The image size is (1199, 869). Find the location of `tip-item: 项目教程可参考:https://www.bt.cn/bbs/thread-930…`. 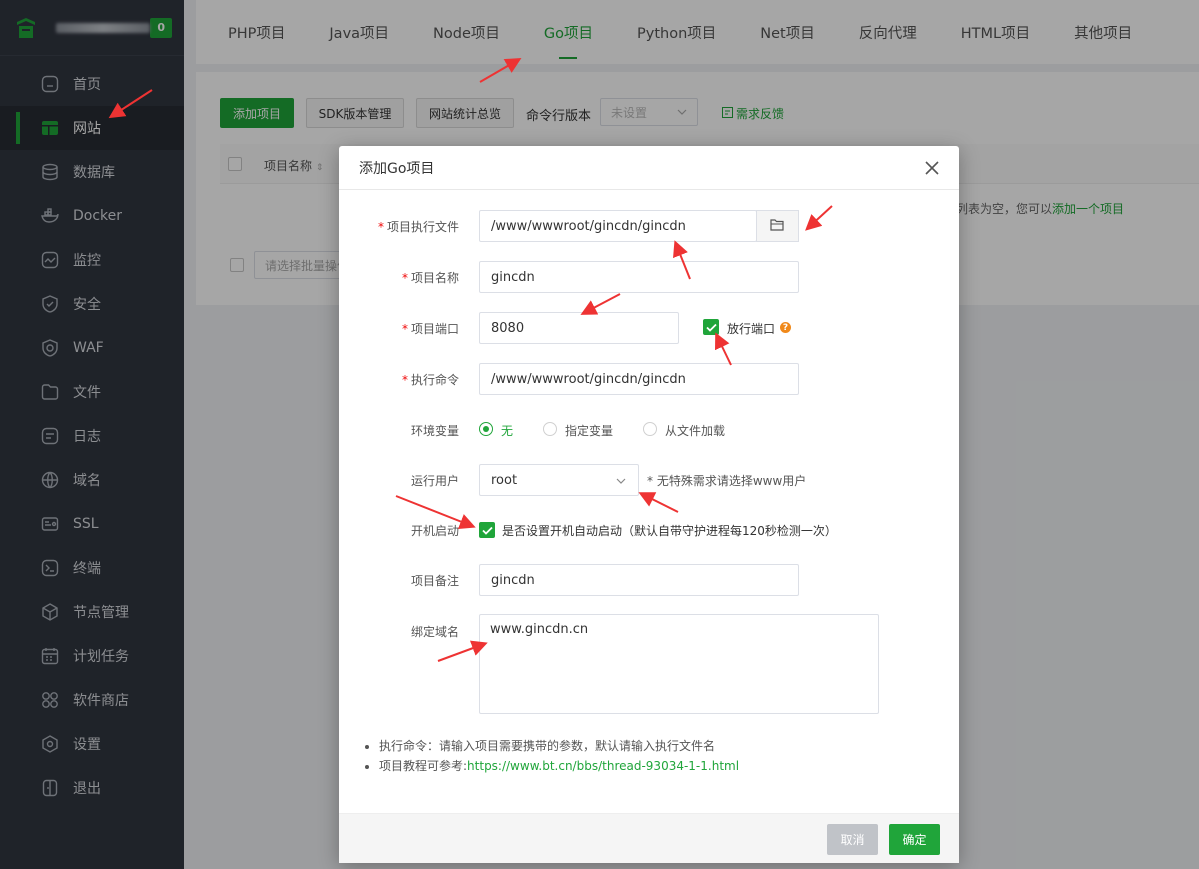

tip-item: 项目教程可参考:https://www.bt.cn/bbs/thread-930… is located at coordinates (559, 766).